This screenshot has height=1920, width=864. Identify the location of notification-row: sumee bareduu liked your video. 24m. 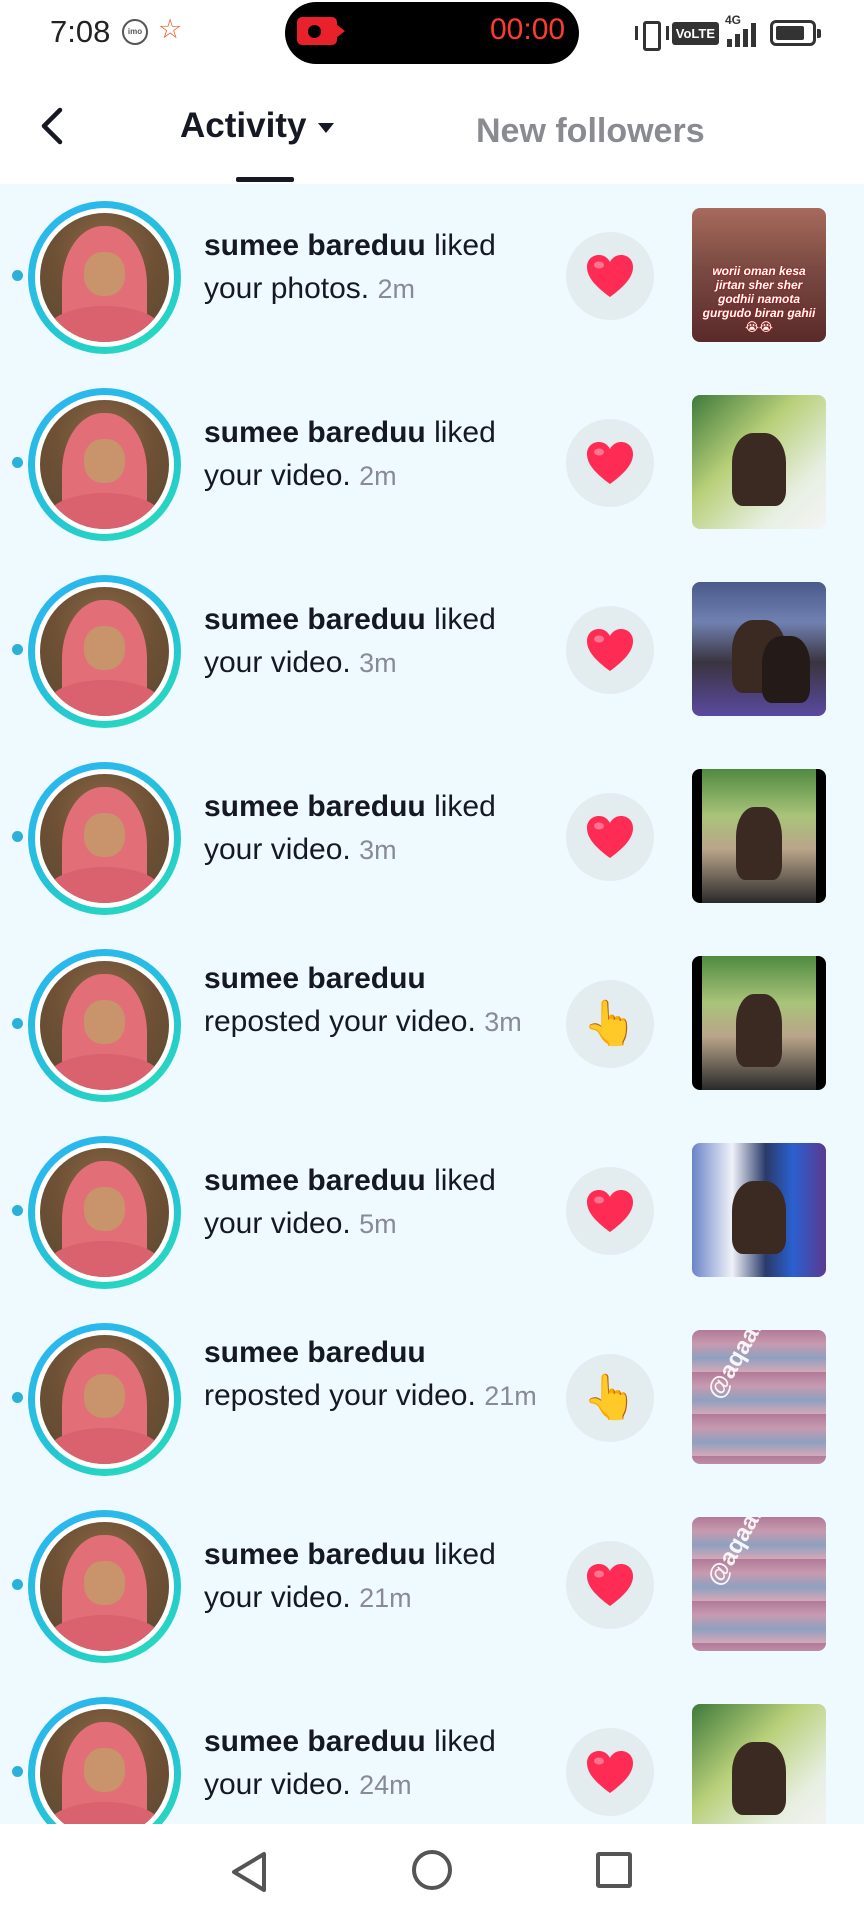
(432, 1752).